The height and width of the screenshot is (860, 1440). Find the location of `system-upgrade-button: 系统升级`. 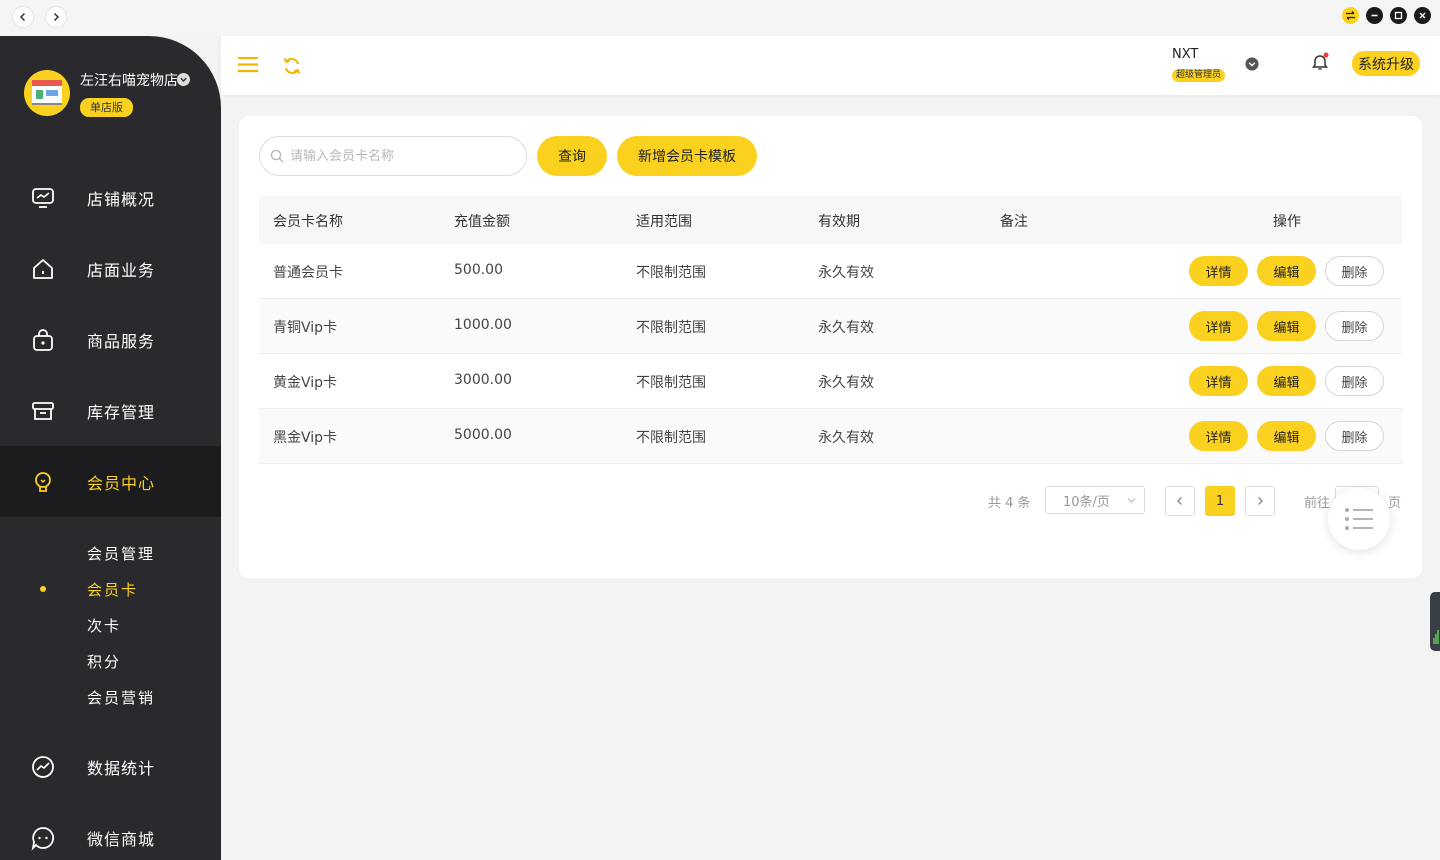

system-upgrade-button: 系统升级 is located at coordinates (1386, 63).